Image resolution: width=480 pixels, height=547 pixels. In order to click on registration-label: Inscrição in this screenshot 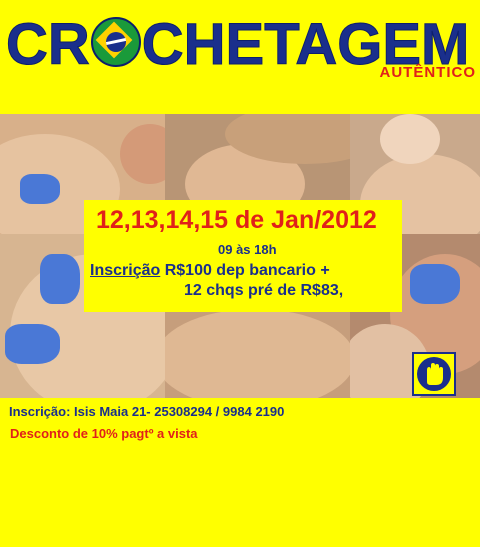, I will do `click(125, 270)`.